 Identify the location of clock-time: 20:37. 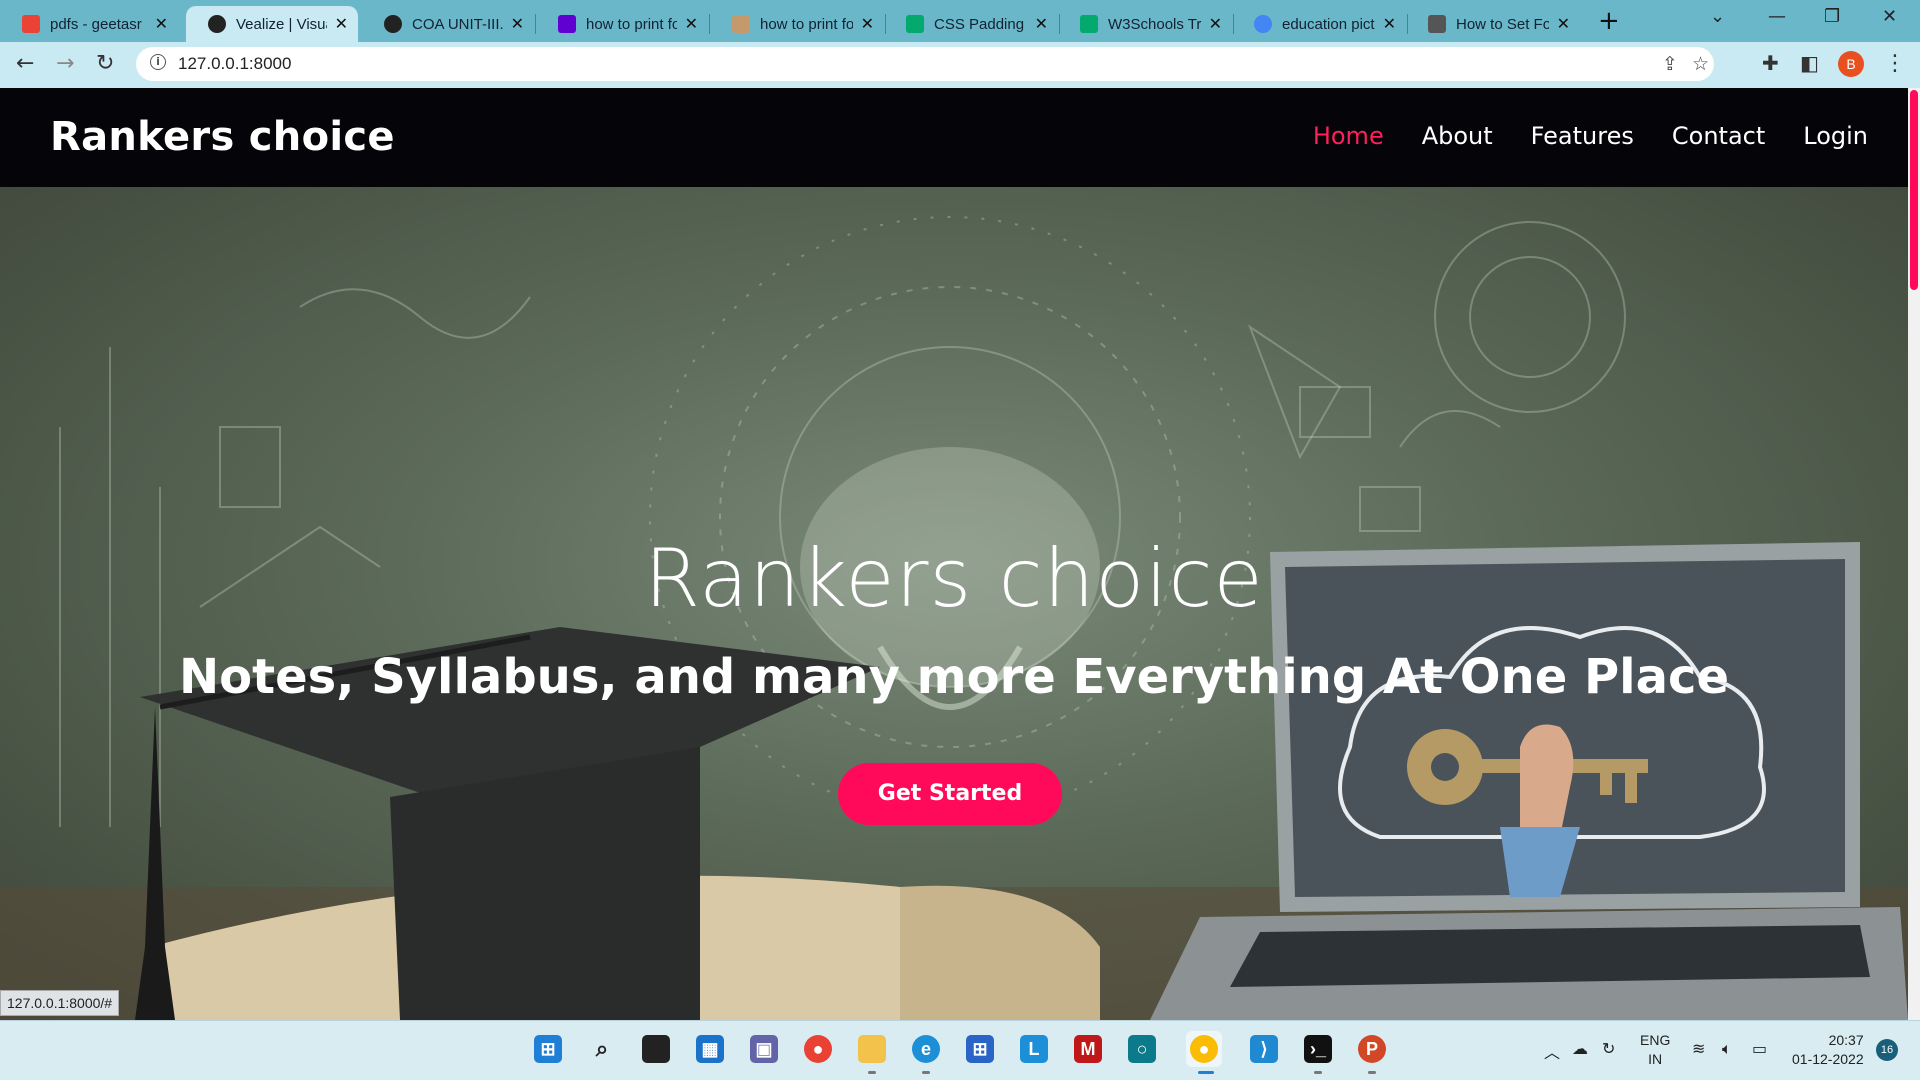
(1846, 1040).